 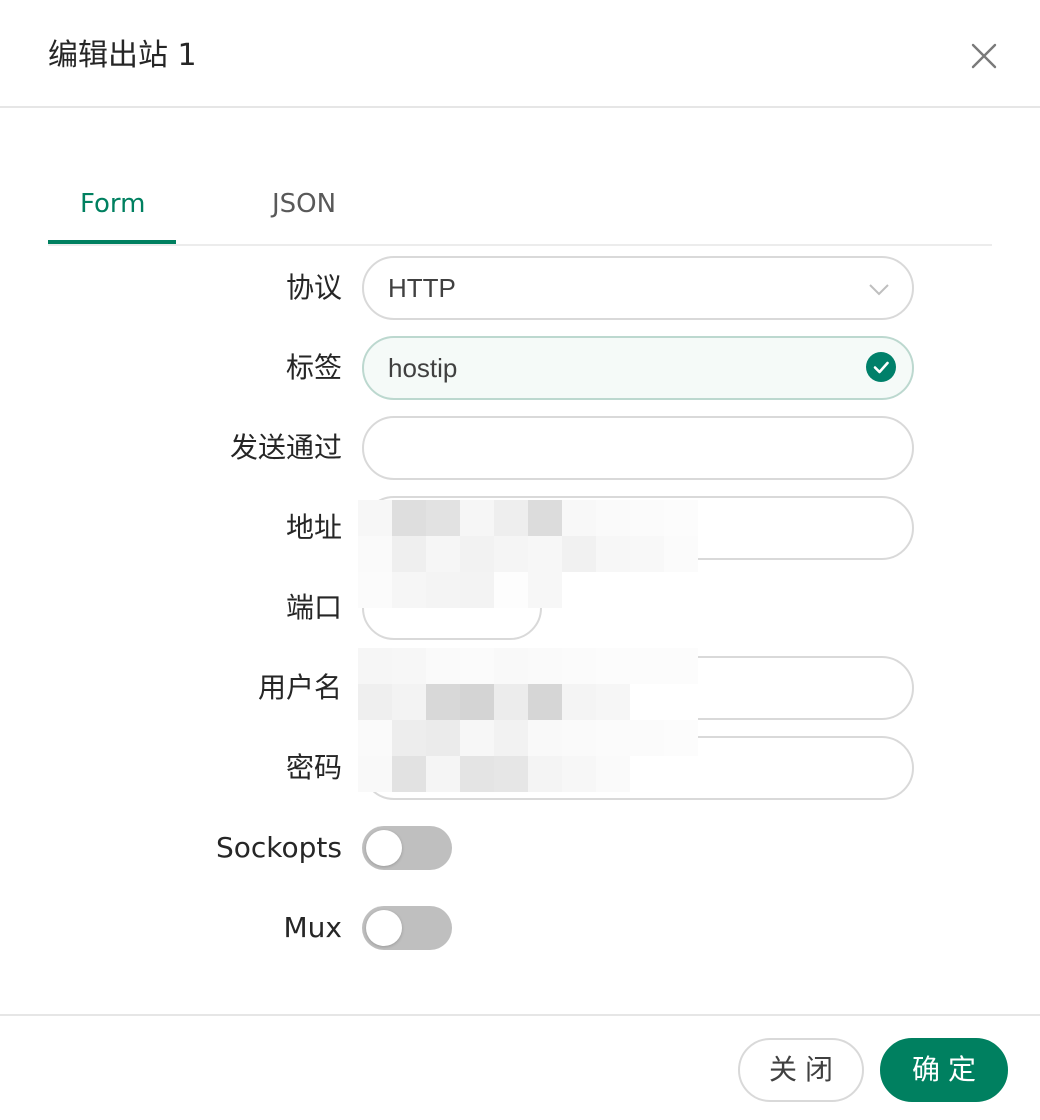 What do you see at coordinates (285, 447) in the screenshot?
I see `send-through-label: 发送通过` at bounding box center [285, 447].